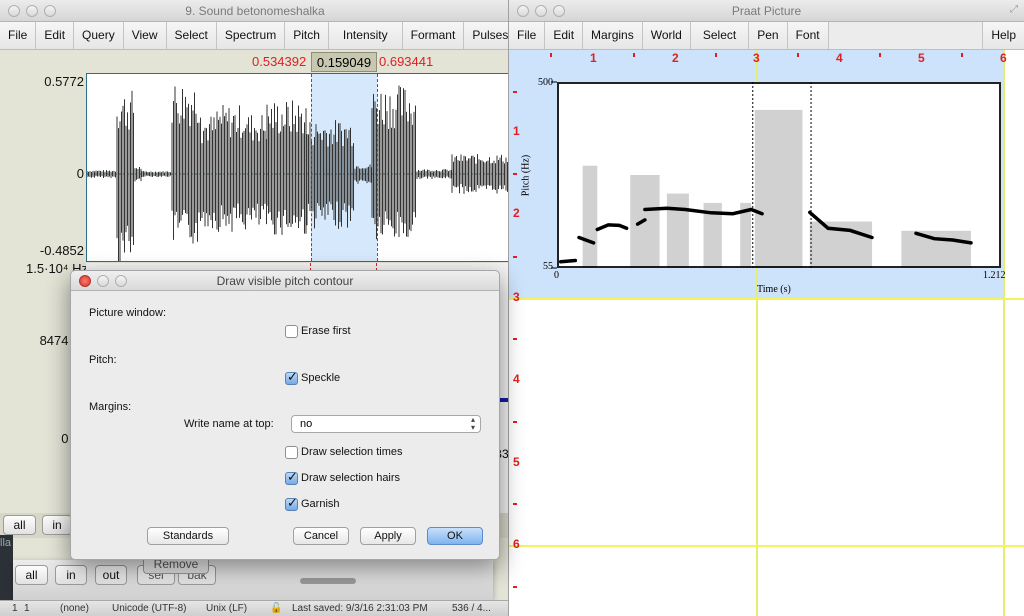 This screenshot has height=616, width=1024. I want to click on write-name-label: Write name at top:, so click(229, 424).